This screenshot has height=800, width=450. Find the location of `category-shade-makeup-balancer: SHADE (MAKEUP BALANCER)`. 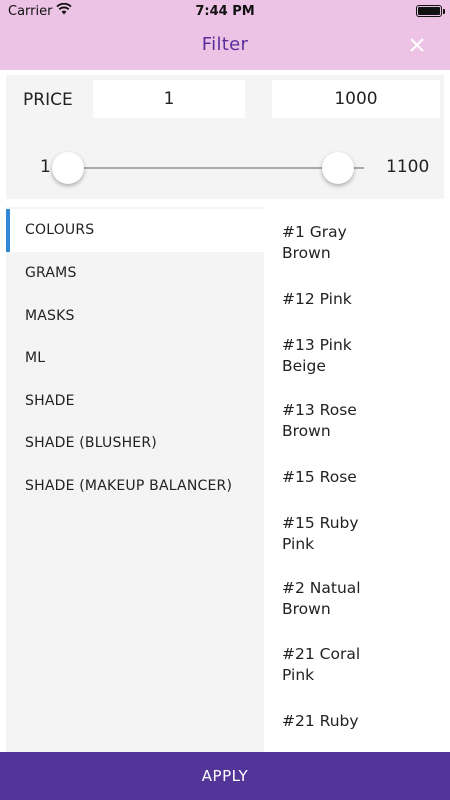

category-shade-makeup-balancer: SHADE (MAKEUP BALANCER) is located at coordinates (135, 486).